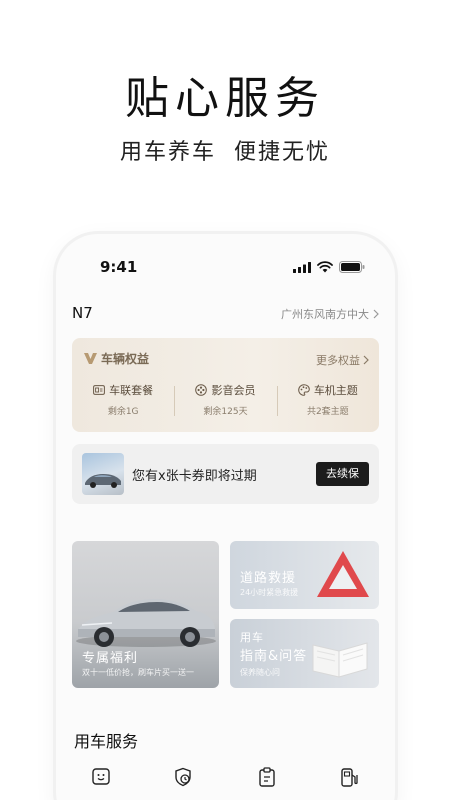  Describe the element at coordinates (304, 575) in the screenshot. I see `road-rescue-card: 道路救援 24小时紧急救援` at that location.